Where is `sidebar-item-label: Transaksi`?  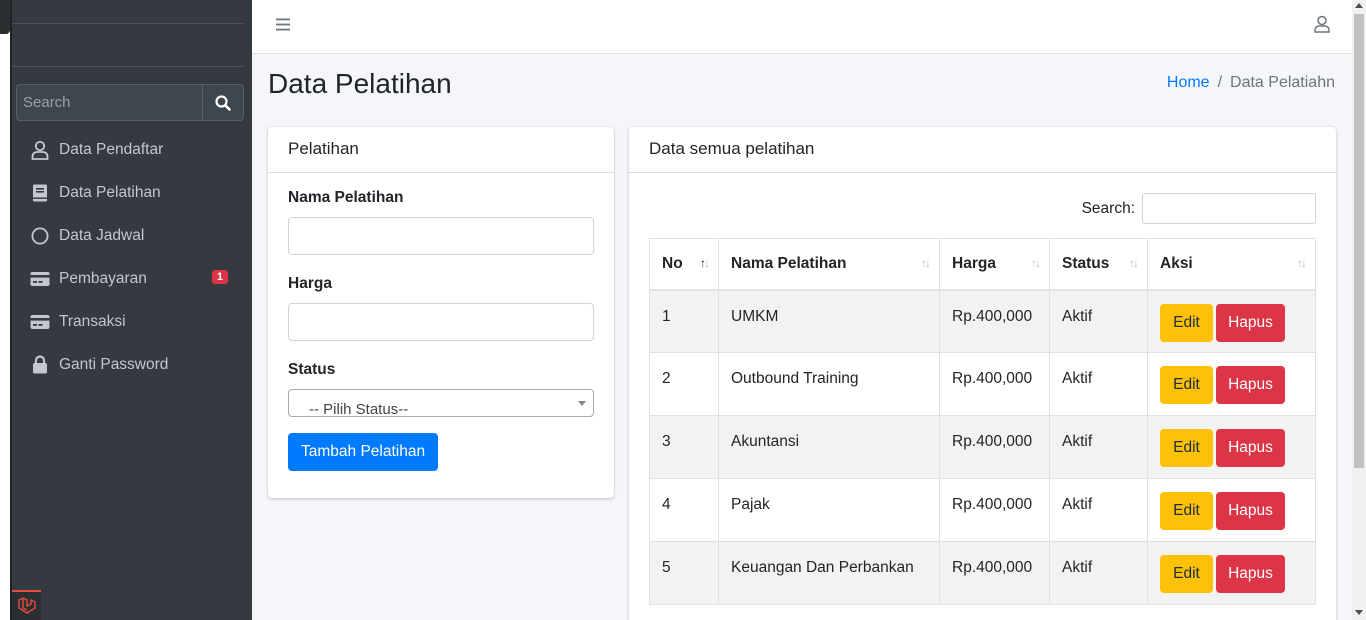 sidebar-item-label: Transaksi is located at coordinates (92, 321).